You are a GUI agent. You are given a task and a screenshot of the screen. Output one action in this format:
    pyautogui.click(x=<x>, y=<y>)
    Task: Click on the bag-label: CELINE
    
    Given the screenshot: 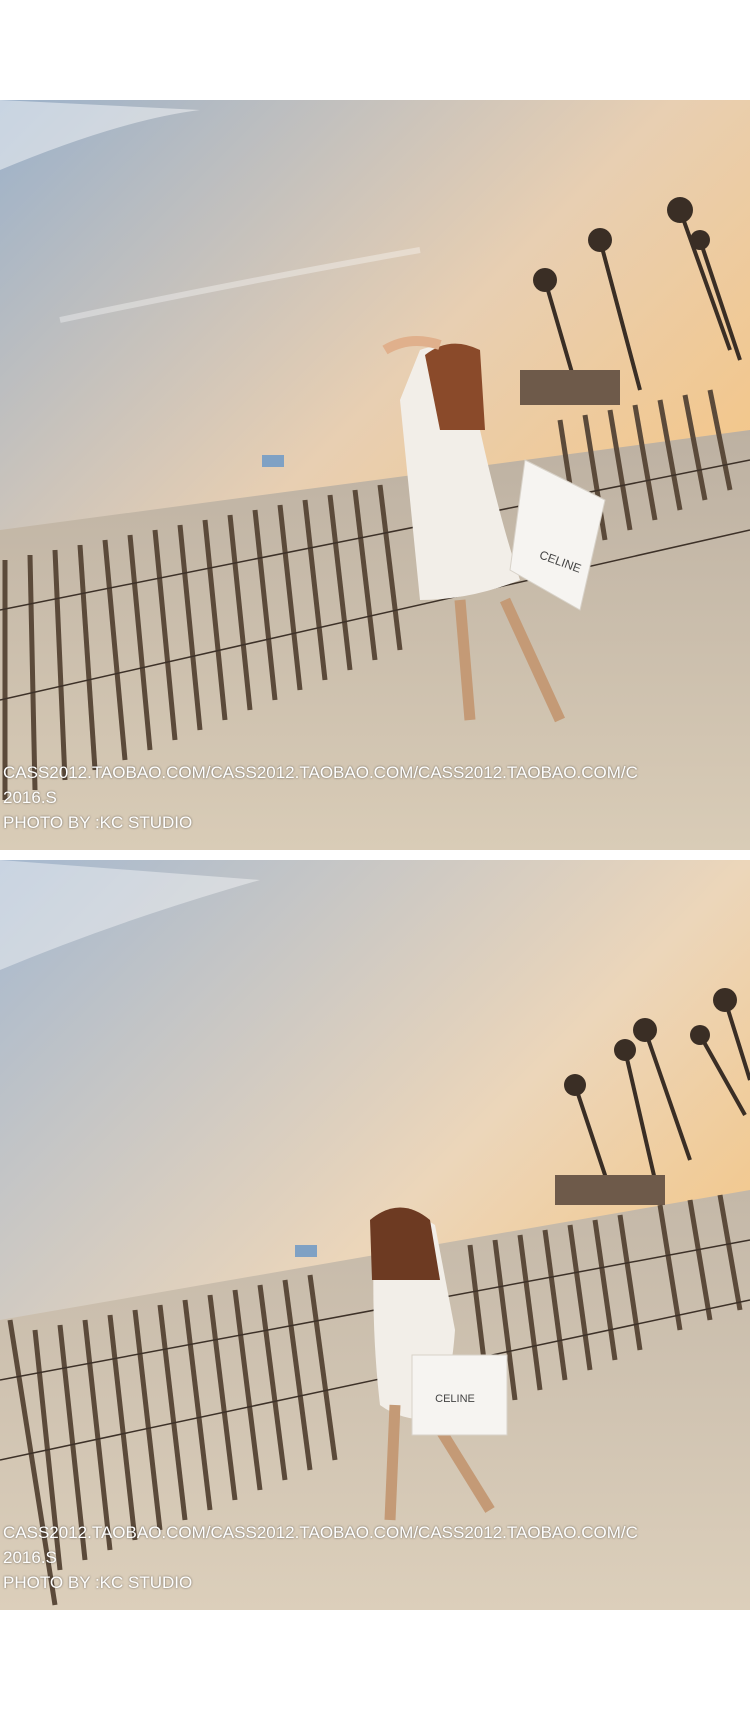 What is the action you would take?
    pyautogui.click(x=455, y=1399)
    